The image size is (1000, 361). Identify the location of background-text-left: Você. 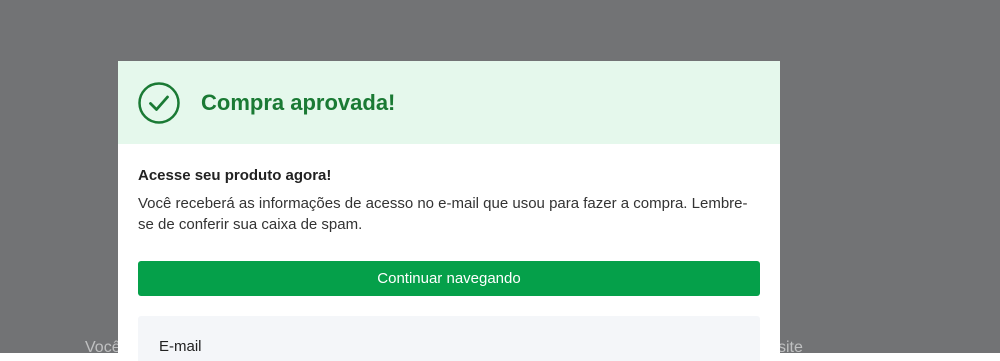
(103, 347).